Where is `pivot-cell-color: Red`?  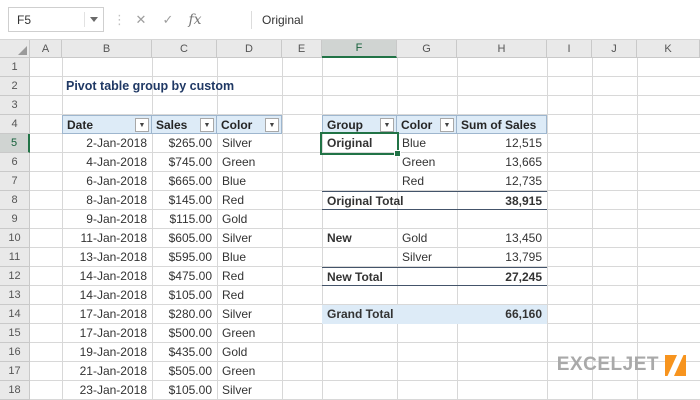
pivot-cell-color: Red is located at coordinates (427, 181).